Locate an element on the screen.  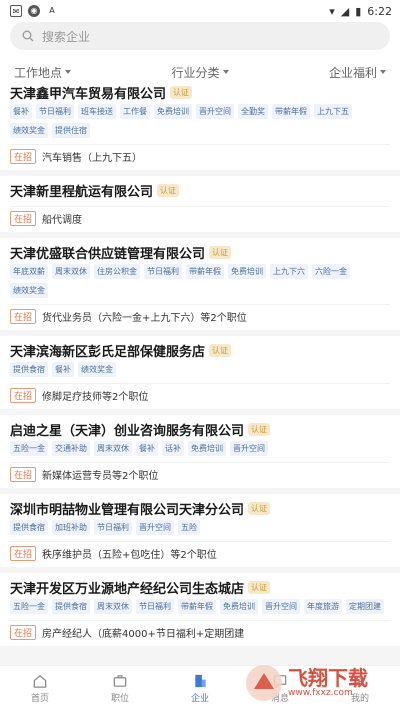
welfare-tag: 五险一金 is located at coordinates (29, 448).